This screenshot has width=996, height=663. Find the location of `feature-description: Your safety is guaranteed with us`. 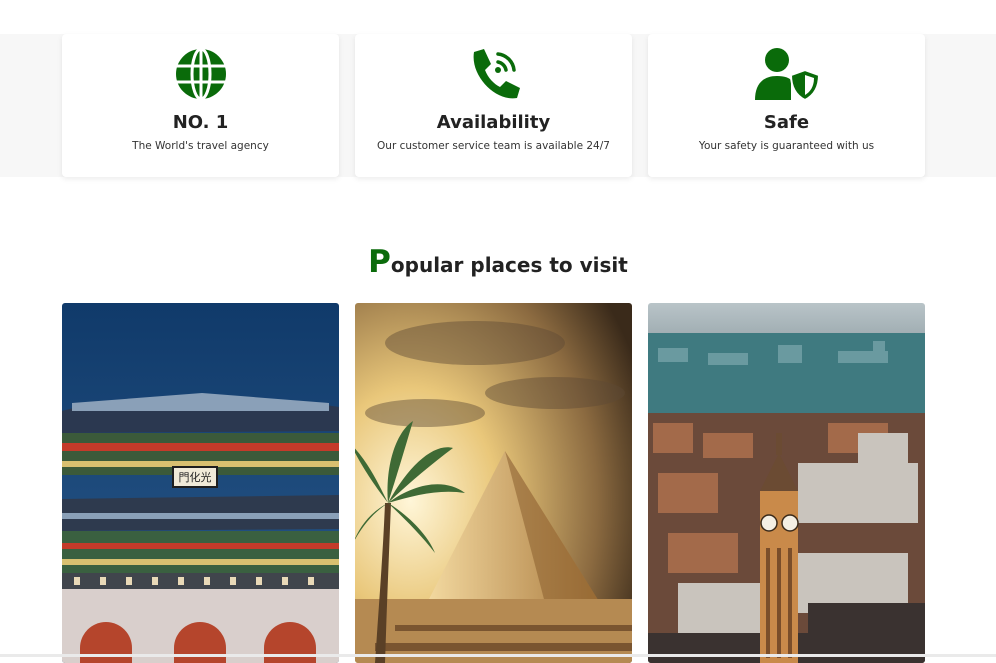

feature-description: Your safety is guaranteed with us is located at coordinates (786, 146).